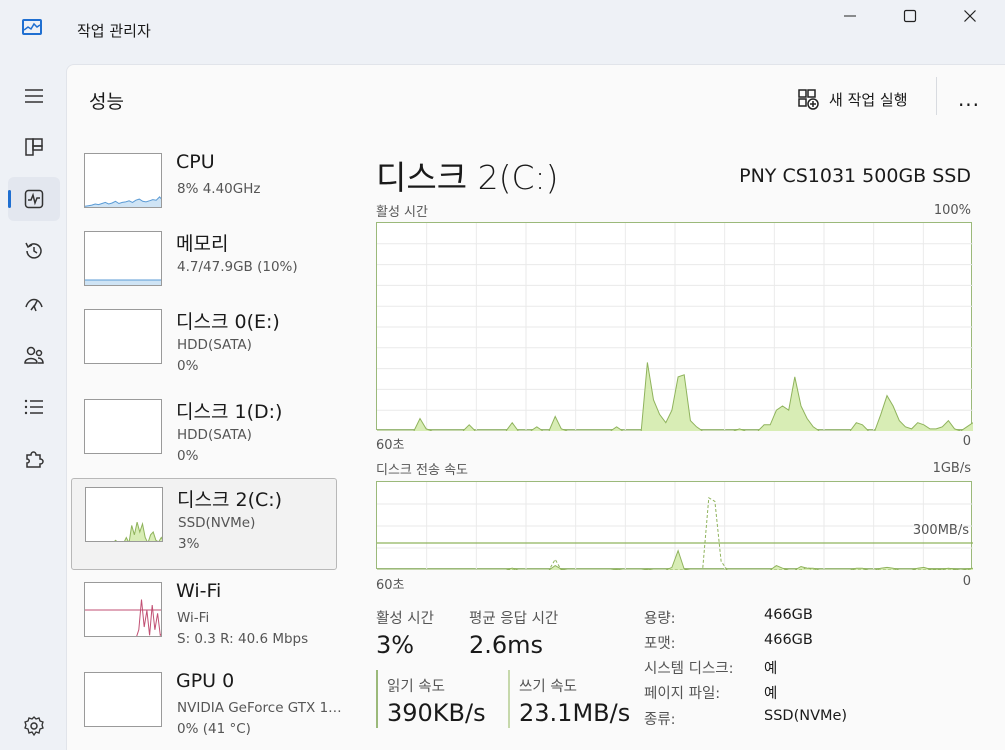 This screenshot has height=750, width=1005. I want to click on nav-settings, so click(34, 726).